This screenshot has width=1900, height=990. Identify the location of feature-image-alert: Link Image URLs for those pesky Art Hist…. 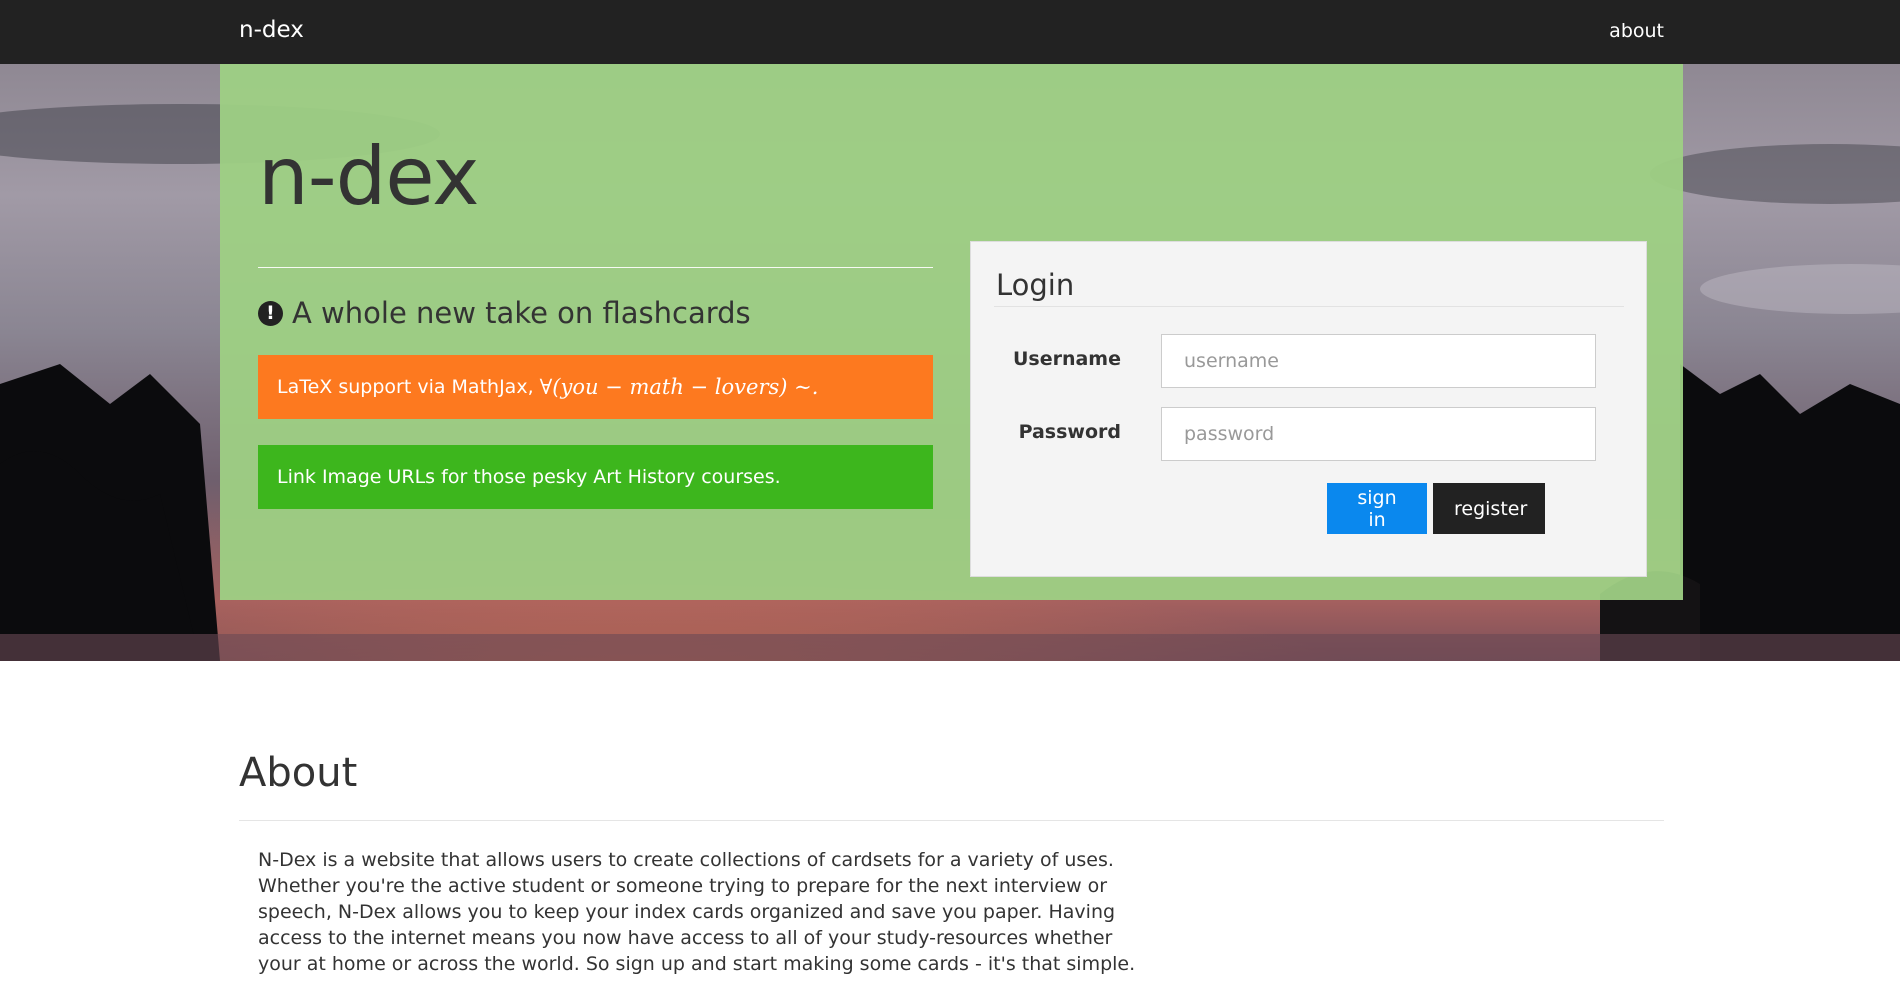
(595, 477).